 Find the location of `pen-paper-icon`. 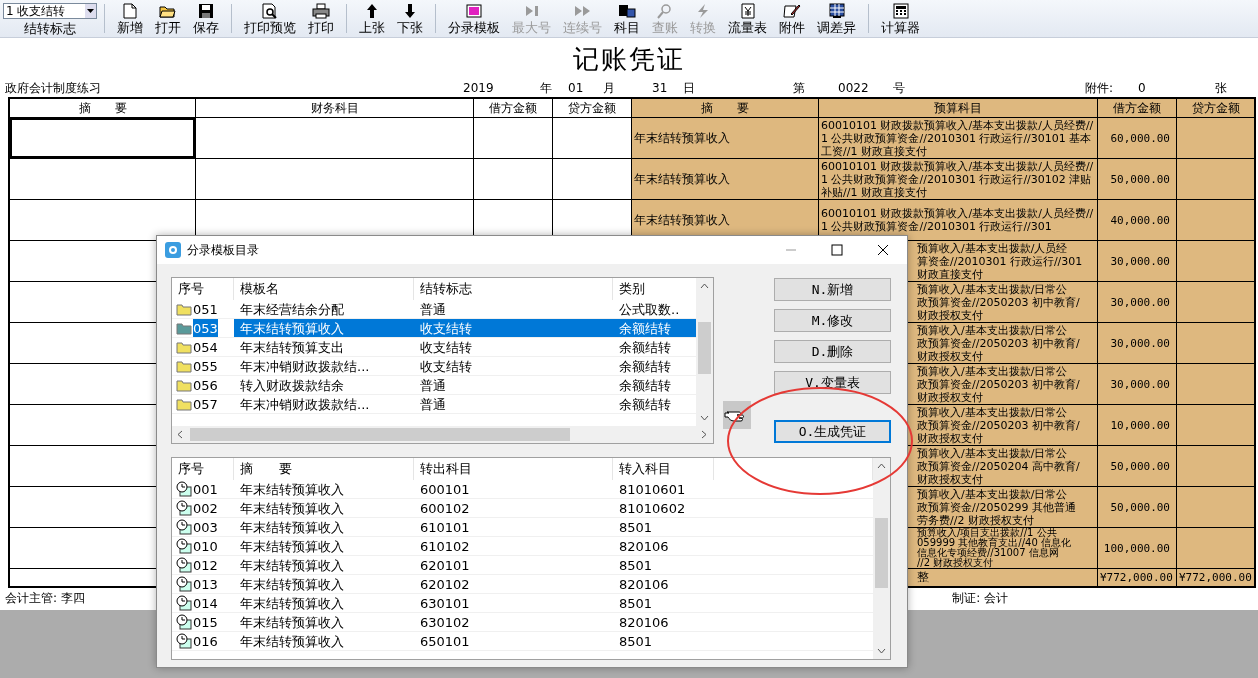

pen-paper-icon is located at coordinates (792, 11).